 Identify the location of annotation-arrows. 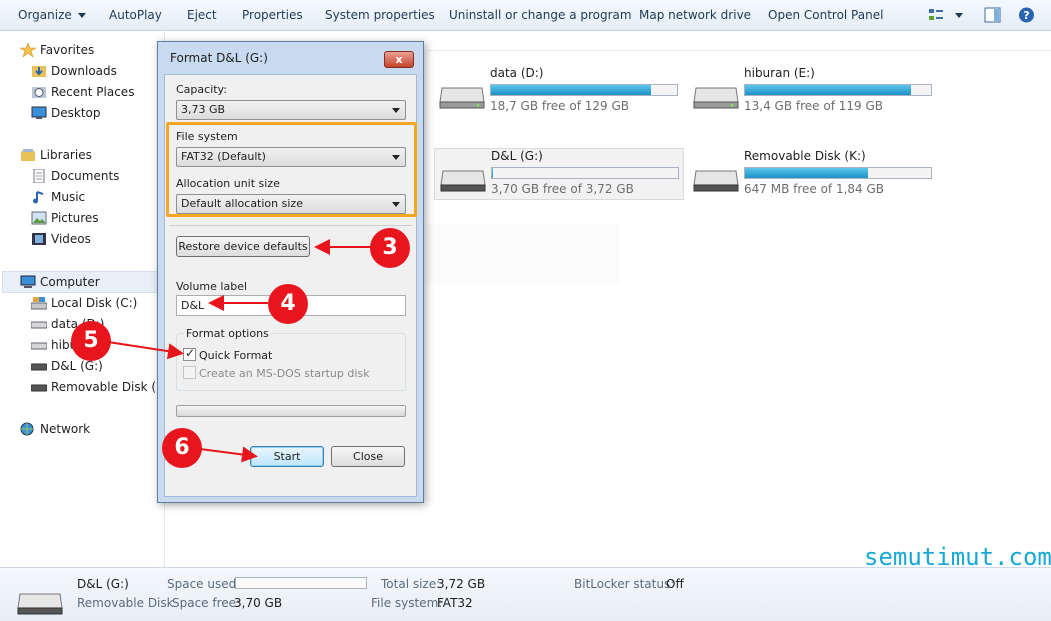
(239, 351).